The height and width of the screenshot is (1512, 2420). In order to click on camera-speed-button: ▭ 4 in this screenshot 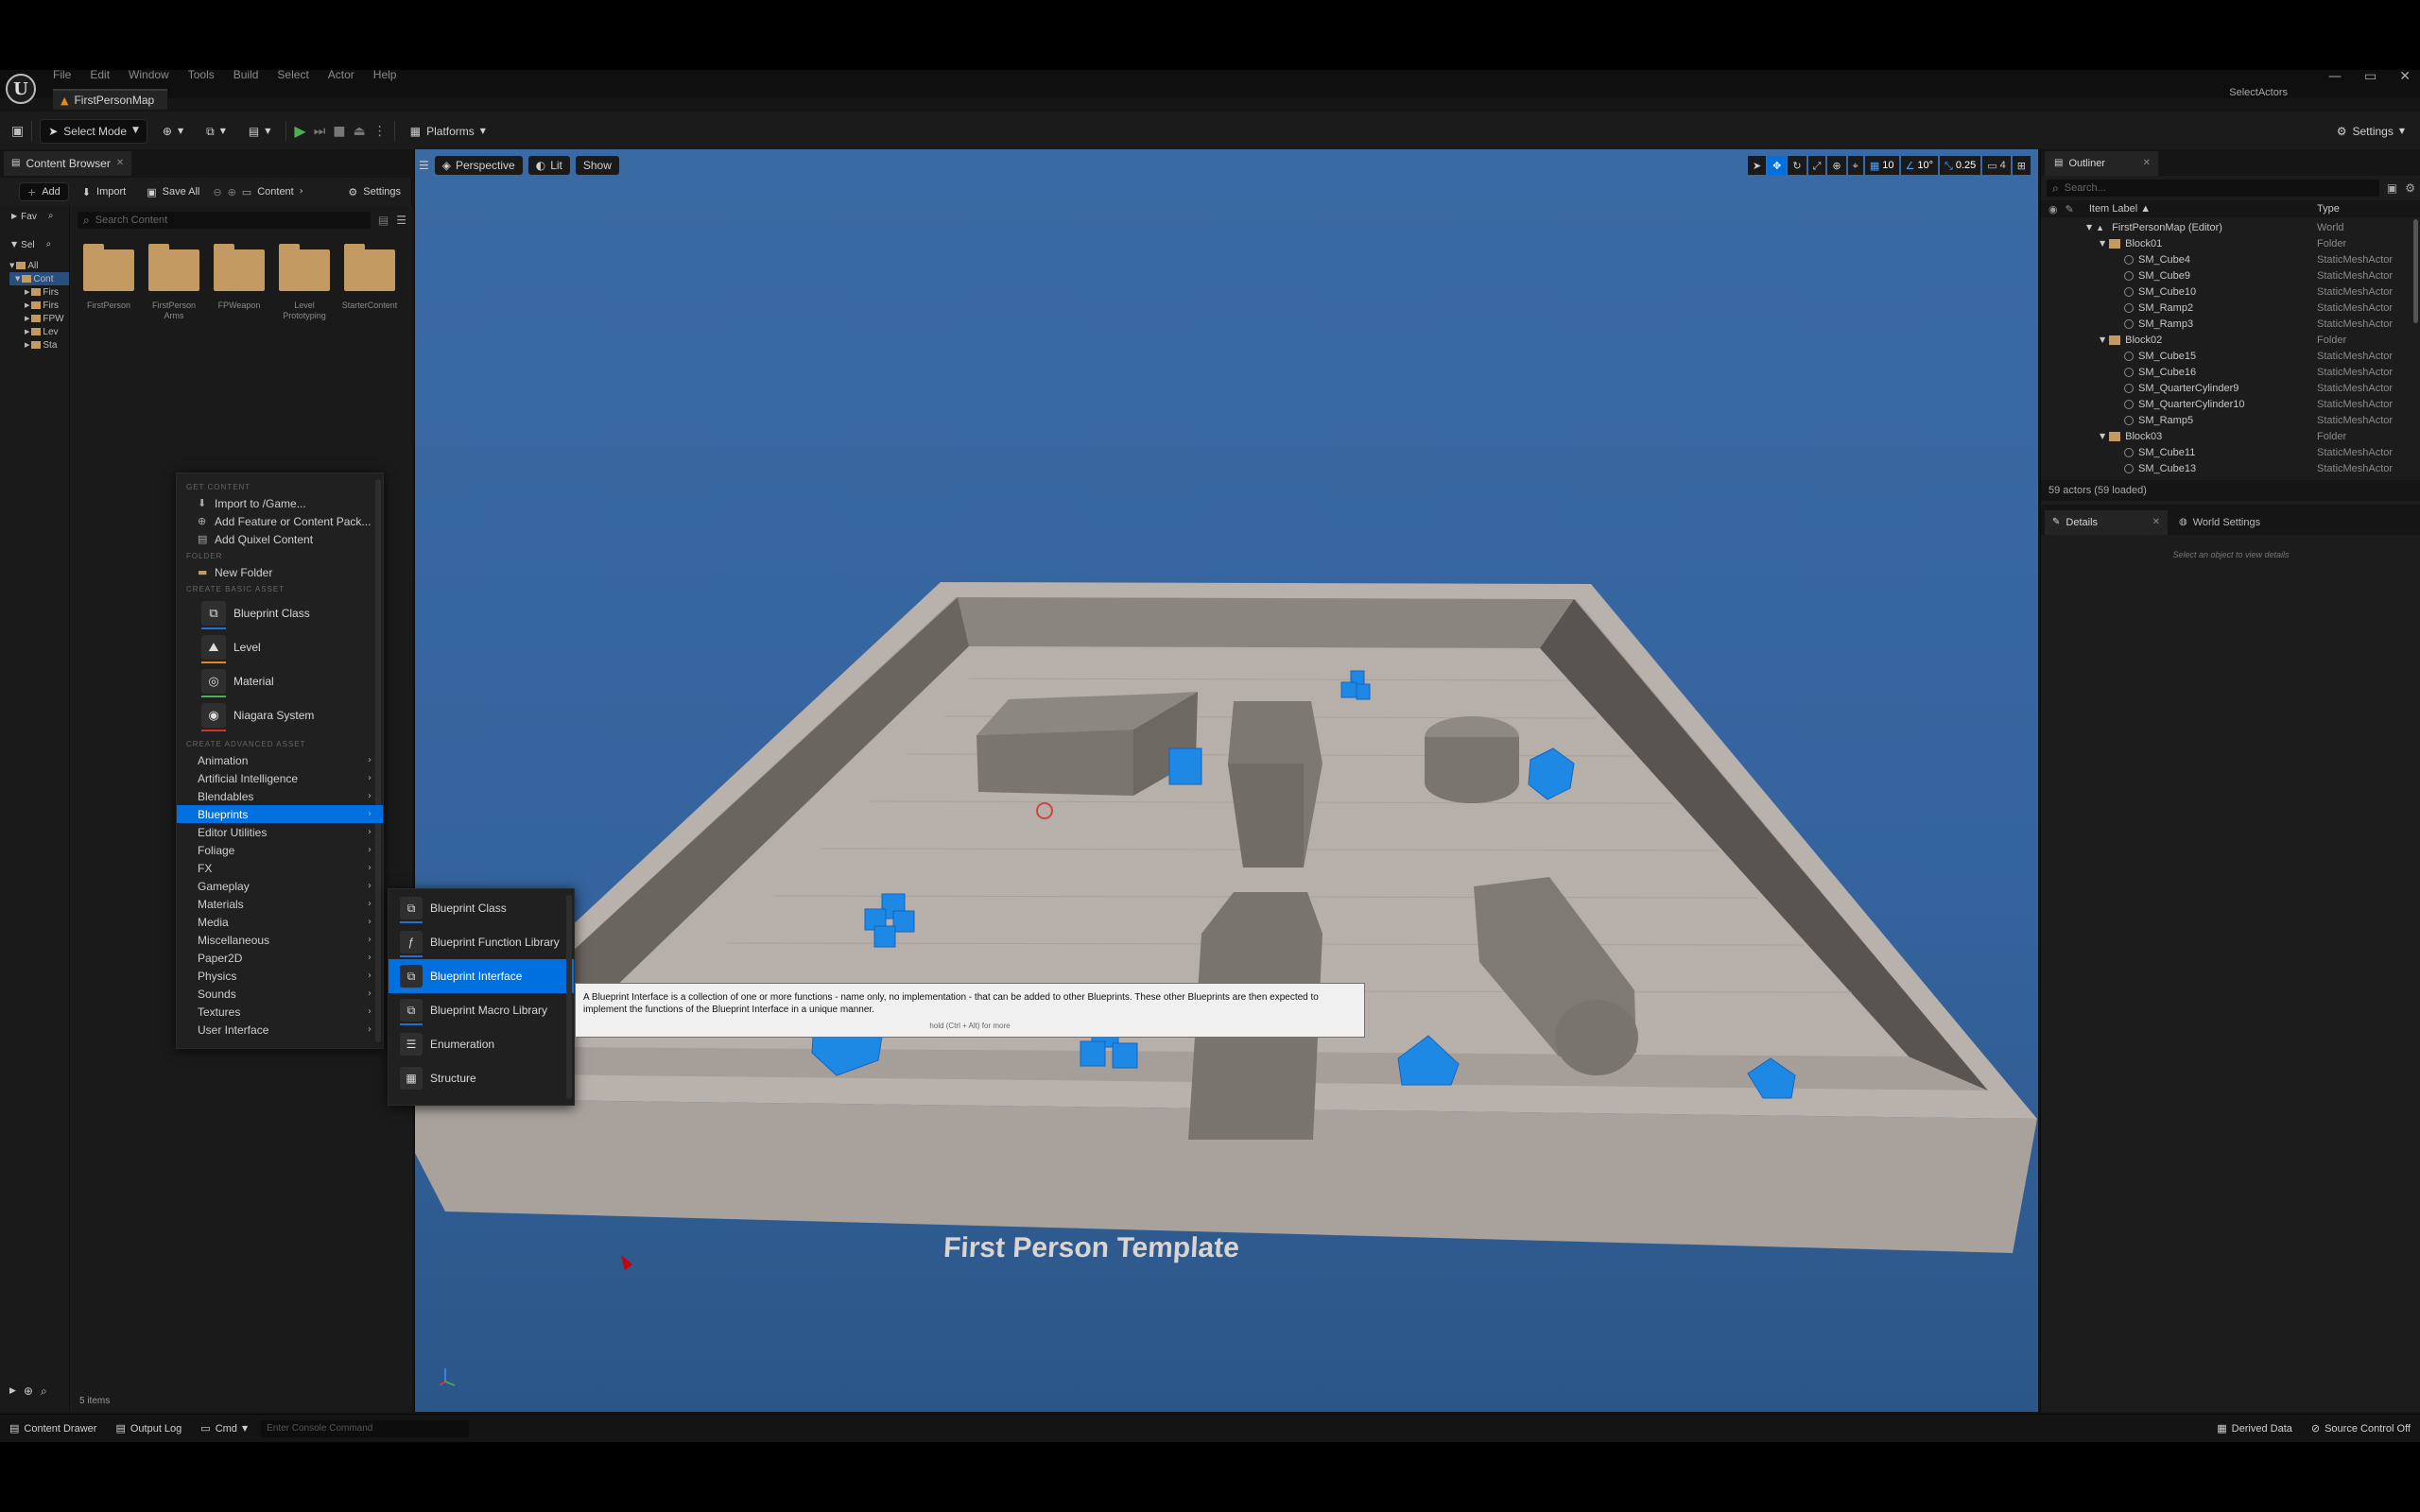, I will do `click(1996, 165)`.